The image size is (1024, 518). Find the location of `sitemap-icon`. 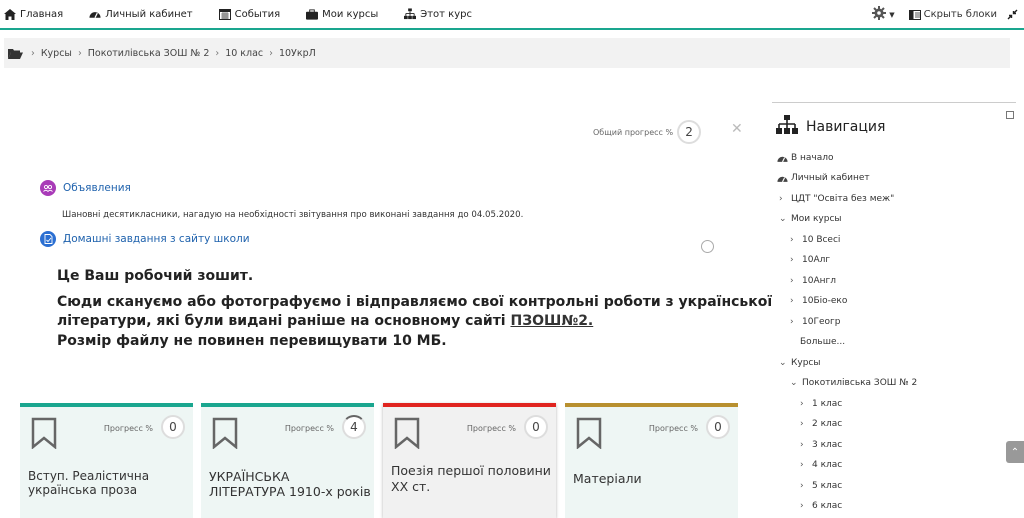

sitemap-icon is located at coordinates (410, 14).